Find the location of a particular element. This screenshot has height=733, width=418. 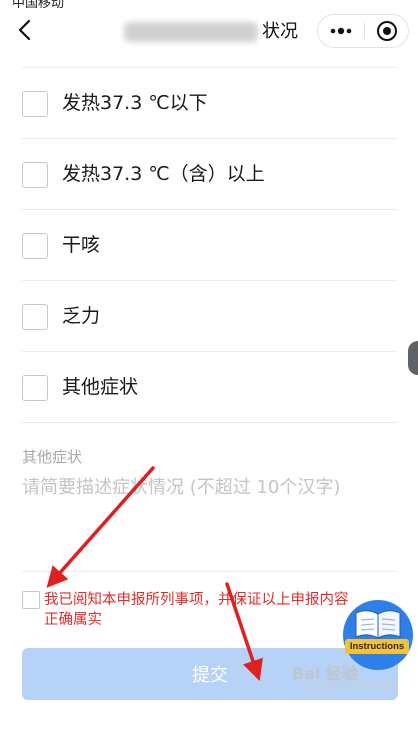

symptom-option-label: 乏力 is located at coordinates (81, 316).